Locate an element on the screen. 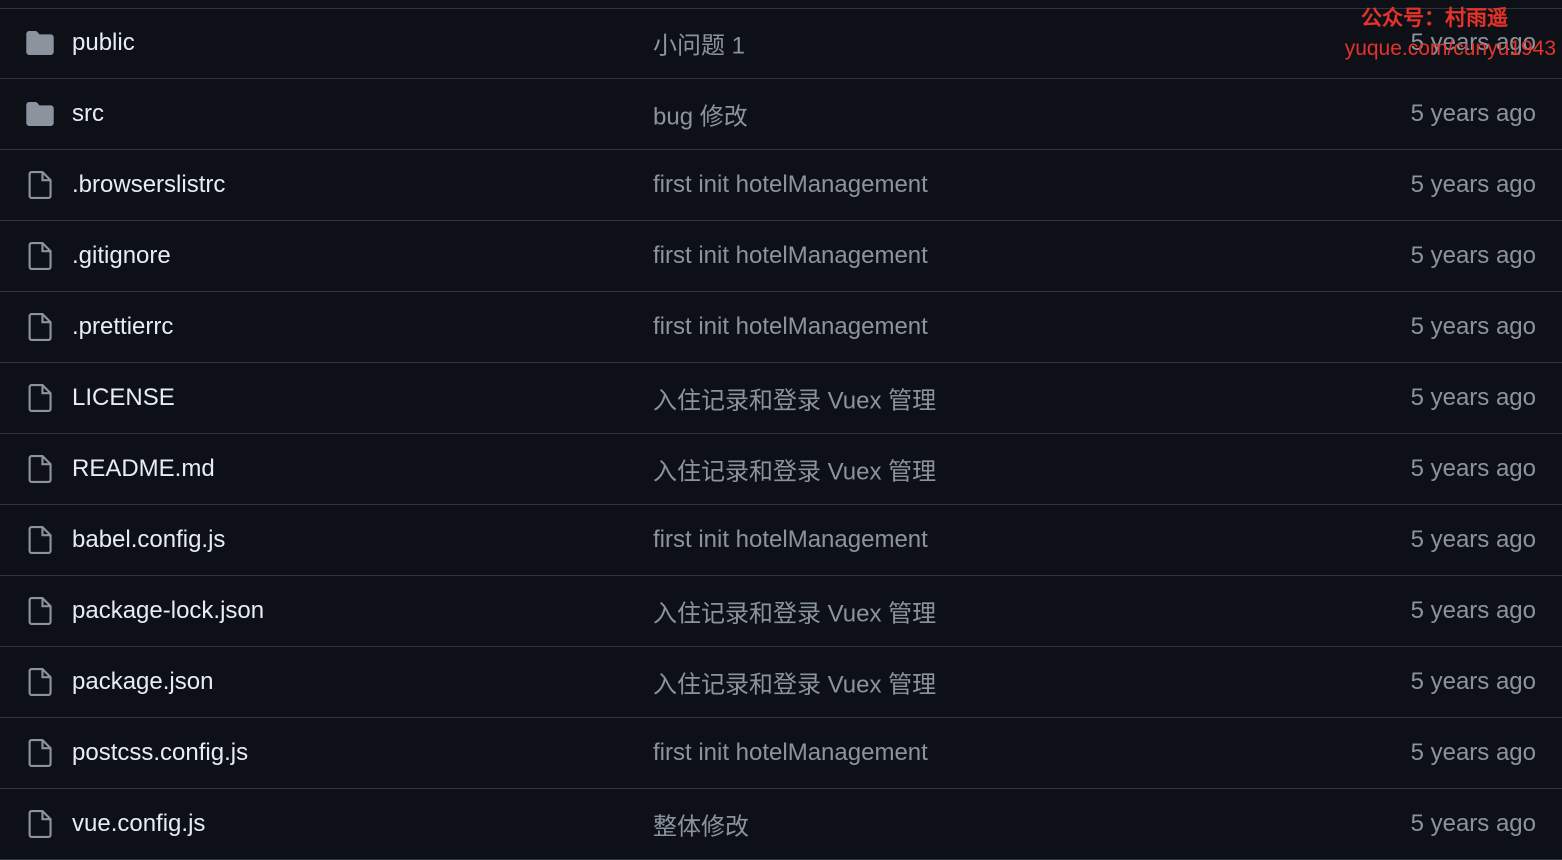 This screenshot has height=860, width=1562. file-row-package-json: package.json 入住记录和登录 Vuex 管理 5 years ago is located at coordinates (781, 682).